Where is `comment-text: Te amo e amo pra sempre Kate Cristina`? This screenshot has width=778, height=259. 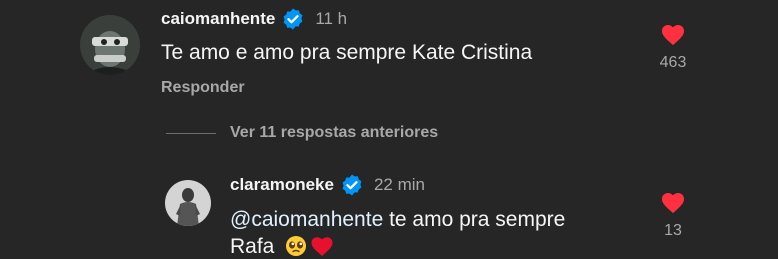
comment-text: Te amo e amo pra sempre Kate Cristina is located at coordinates (347, 52).